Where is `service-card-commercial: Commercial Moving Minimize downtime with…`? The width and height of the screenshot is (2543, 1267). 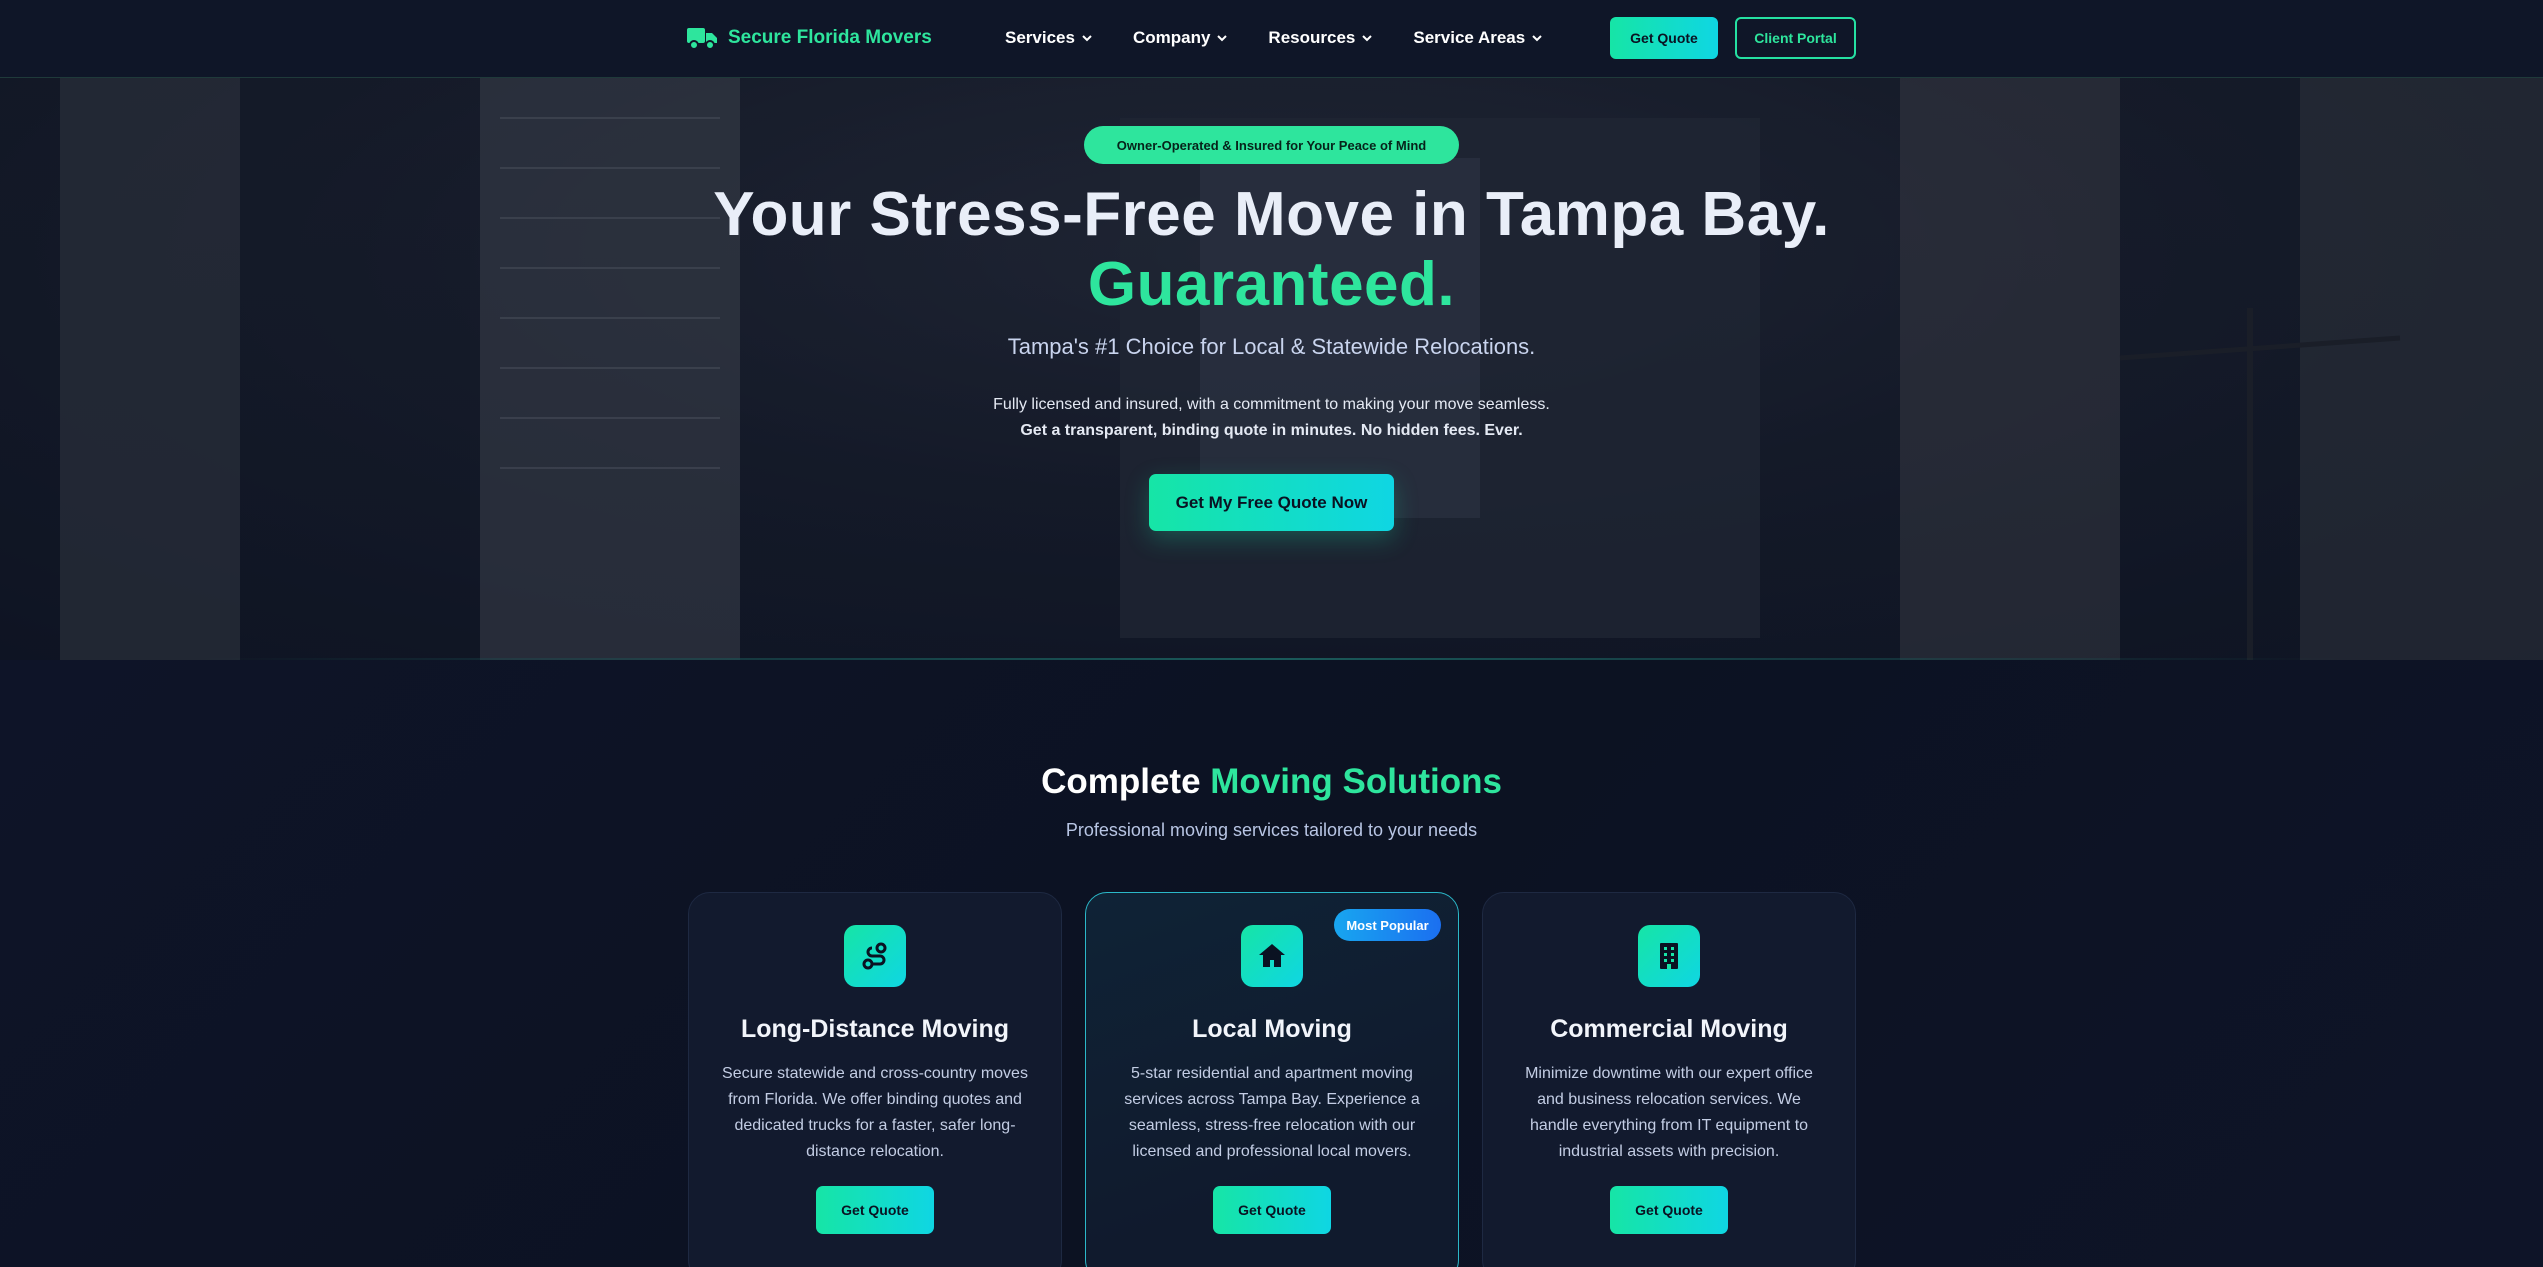
service-card-commercial: Commercial Moving Minimize downtime with… is located at coordinates (1669, 1079).